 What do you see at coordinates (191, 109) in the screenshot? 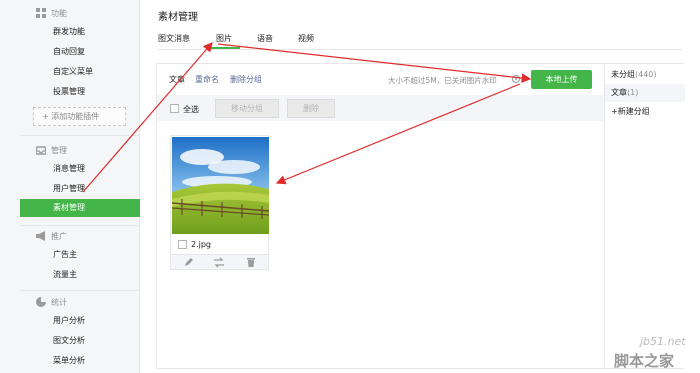
I see `select-all-label: 全选` at bounding box center [191, 109].